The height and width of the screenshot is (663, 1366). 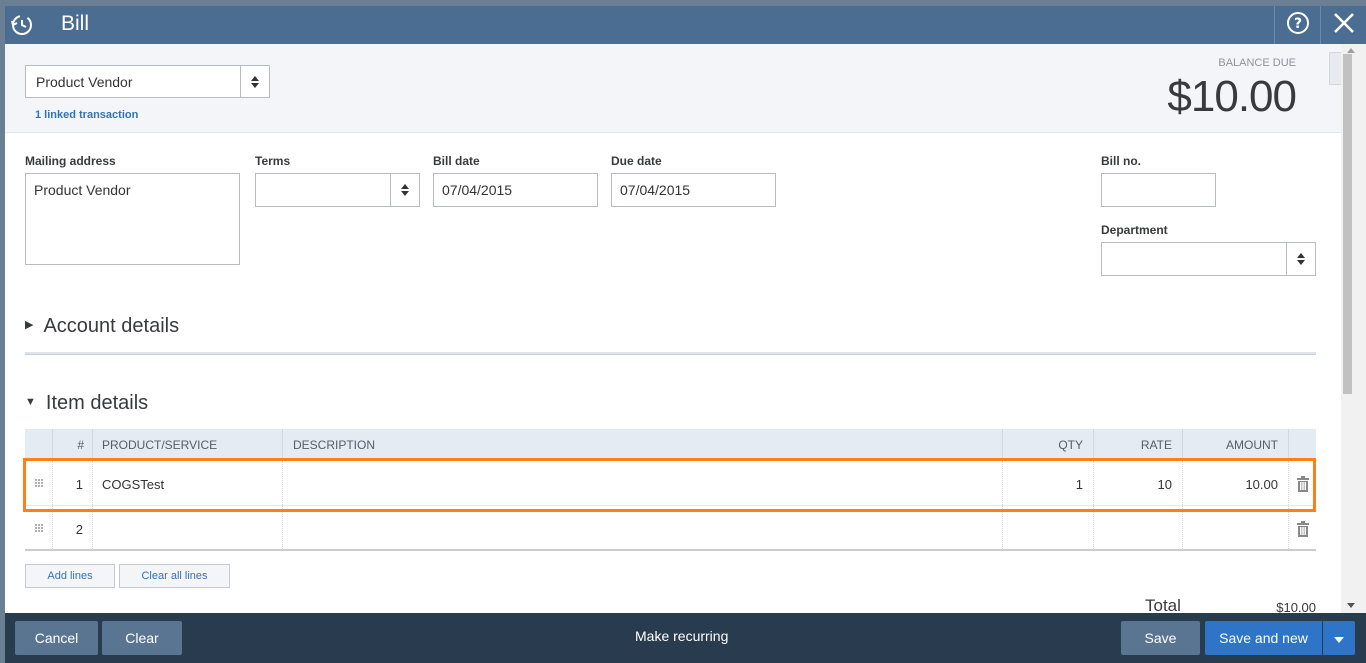 I want to click on vendor-select: Product Vendor, so click(x=147, y=81).